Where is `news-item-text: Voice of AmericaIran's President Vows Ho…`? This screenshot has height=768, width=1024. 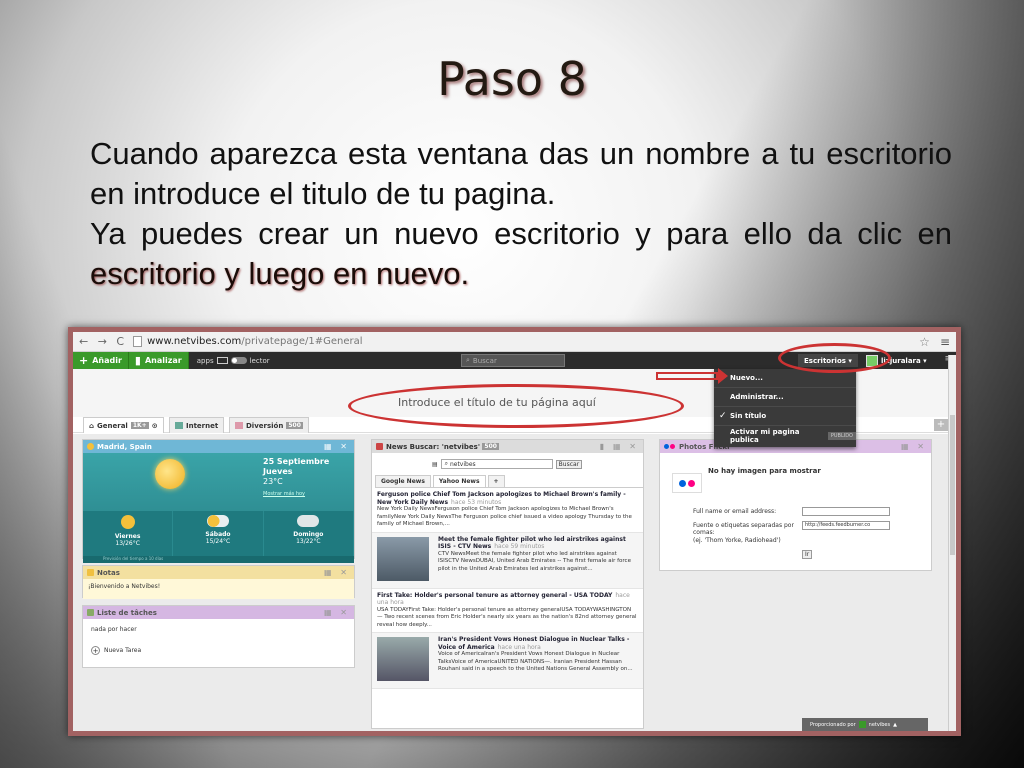
news-item-text: Voice of AmericaIran's President Vows Ho… is located at coordinates (535, 661).